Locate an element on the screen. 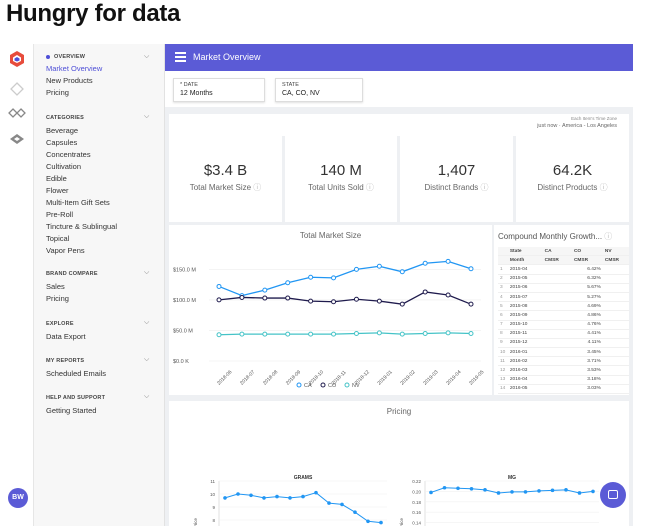 This screenshot has width=647, height=526. sidebar-item-gift-sets: Multi-Item Gift Sets is located at coordinates (78, 202).